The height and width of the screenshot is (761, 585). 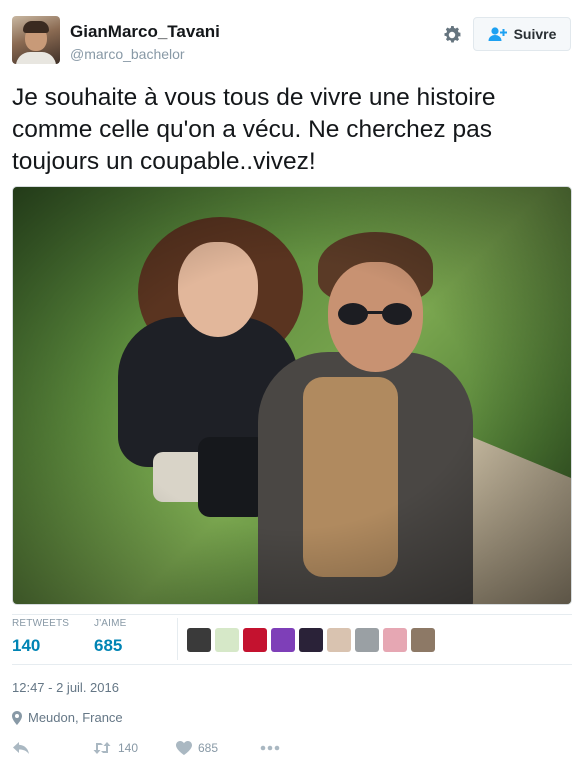 I want to click on likes-count: 685, so click(x=108, y=645).